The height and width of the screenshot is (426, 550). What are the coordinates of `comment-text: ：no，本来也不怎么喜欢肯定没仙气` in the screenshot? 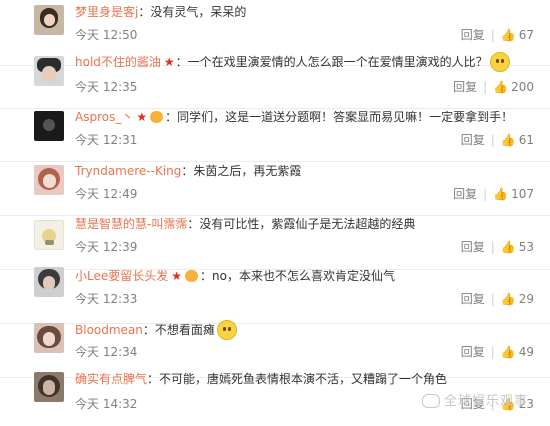 It's located at (297, 276).